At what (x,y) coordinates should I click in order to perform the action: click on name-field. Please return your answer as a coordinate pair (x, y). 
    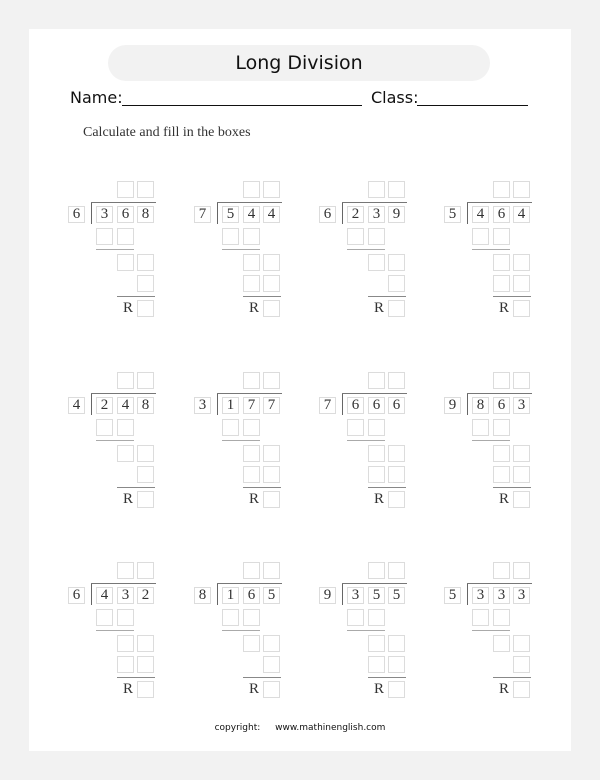
    Looking at the image, I should click on (242, 105).